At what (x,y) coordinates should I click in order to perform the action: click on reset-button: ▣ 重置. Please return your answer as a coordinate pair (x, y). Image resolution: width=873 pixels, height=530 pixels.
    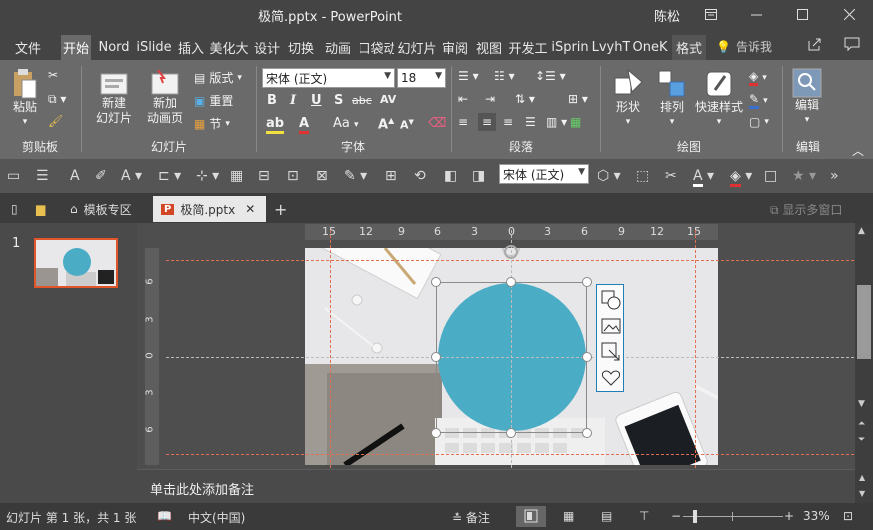
    Looking at the image, I should click on (213, 100).